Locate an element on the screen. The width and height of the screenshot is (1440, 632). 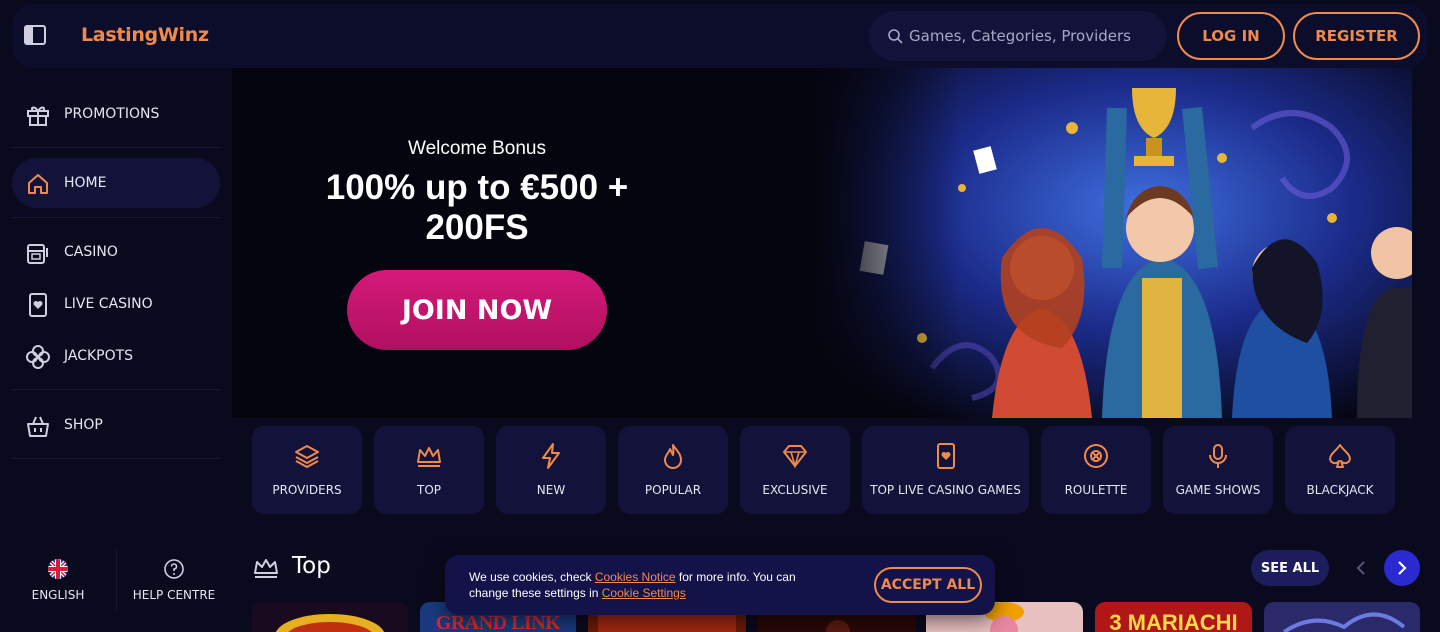
cookie-settings-link: Cookie Settings is located at coordinates (644, 593).